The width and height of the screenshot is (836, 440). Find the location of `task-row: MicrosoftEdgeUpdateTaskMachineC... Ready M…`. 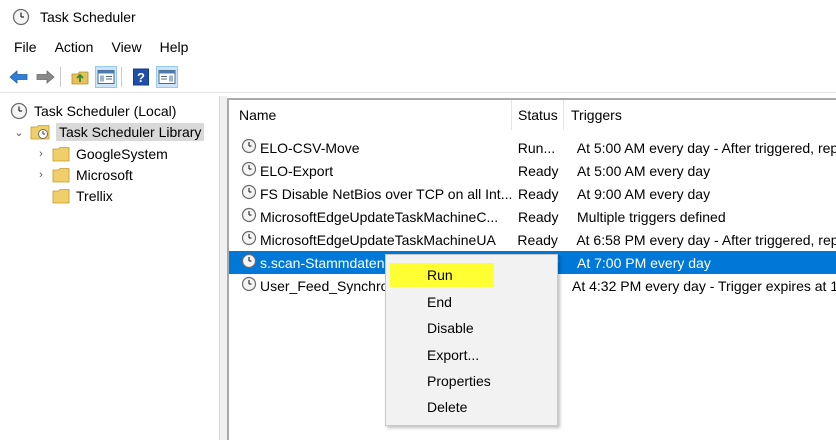

task-row: MicrosoftEdgeUpdateTaskMachineC... Ready M… is located at coordinates (532, 216).